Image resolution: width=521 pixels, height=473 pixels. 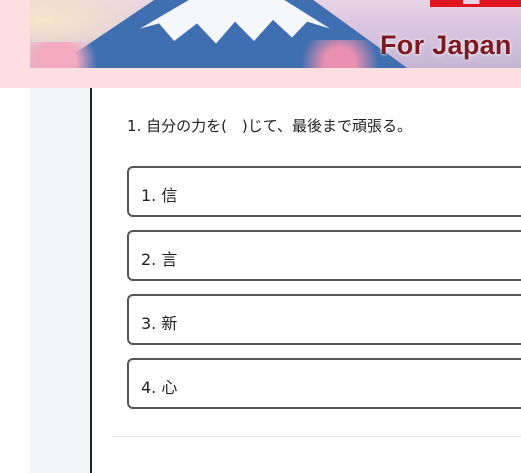 What do you see at coordinates (159, 259) in the screenshot?
I see `answer-option-label: 2. 言` at bounding box center [159, 259].